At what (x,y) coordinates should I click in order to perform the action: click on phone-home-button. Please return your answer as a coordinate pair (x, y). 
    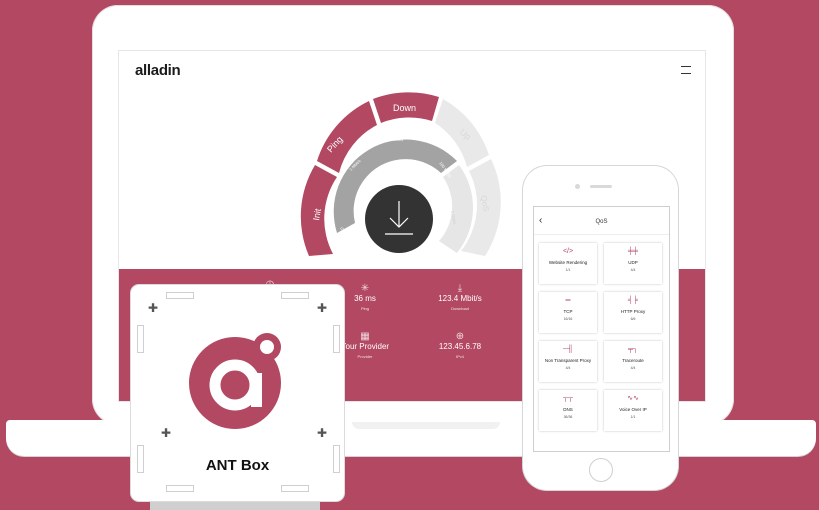
    Looking at the image, I should click on (601, 470).